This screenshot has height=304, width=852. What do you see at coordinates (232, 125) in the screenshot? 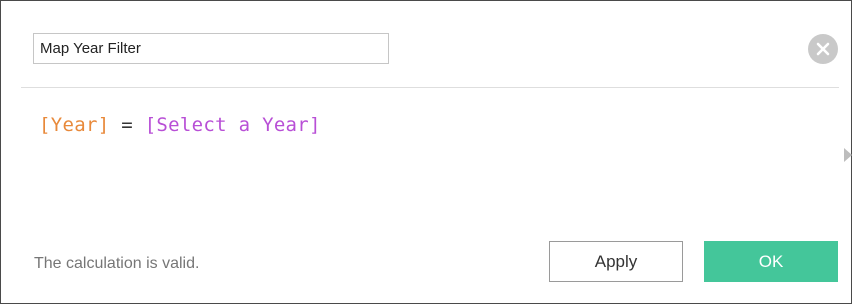
I see `formula-parameter-token: [Select a Year]` at bounding box center [232, 125].